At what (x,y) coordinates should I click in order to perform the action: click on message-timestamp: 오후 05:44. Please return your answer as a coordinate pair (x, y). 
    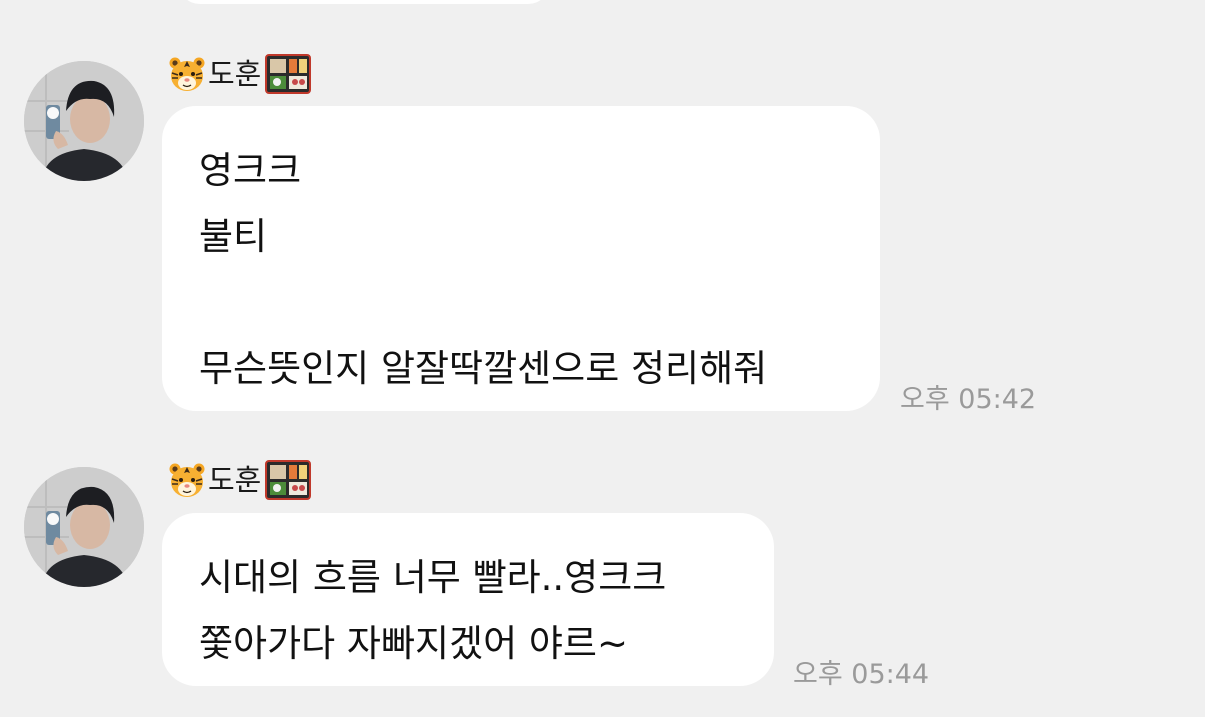
    Looking at the image, I should click on (861, 674).